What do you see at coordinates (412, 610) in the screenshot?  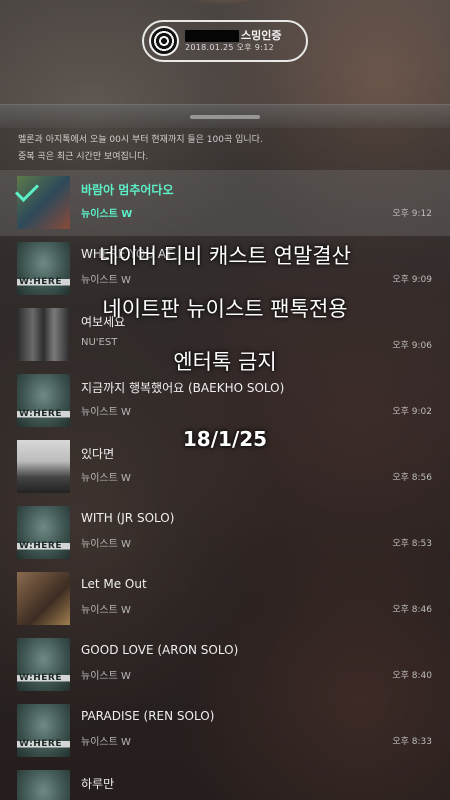 I see `track-time: 오후 8:46` at bounding box center [412, 610].